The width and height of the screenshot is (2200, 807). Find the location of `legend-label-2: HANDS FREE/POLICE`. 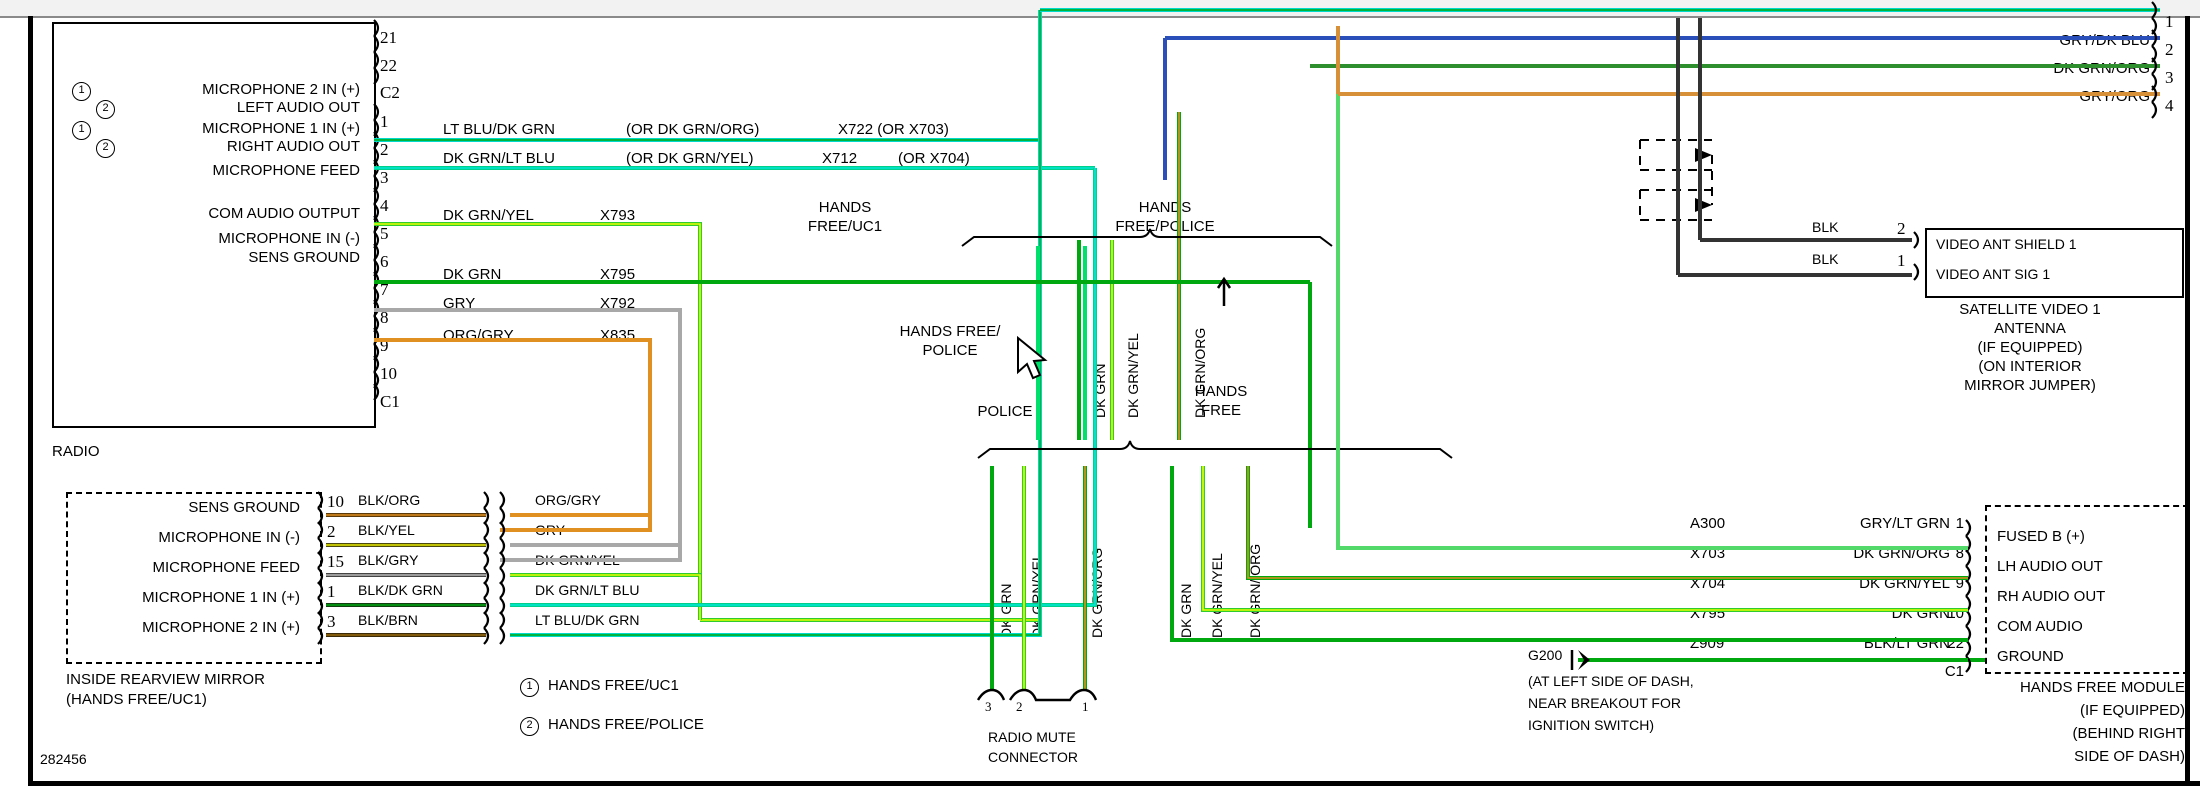

legend-label-2: HANDS FREE/POLICE is located at coordinates (626, 724).